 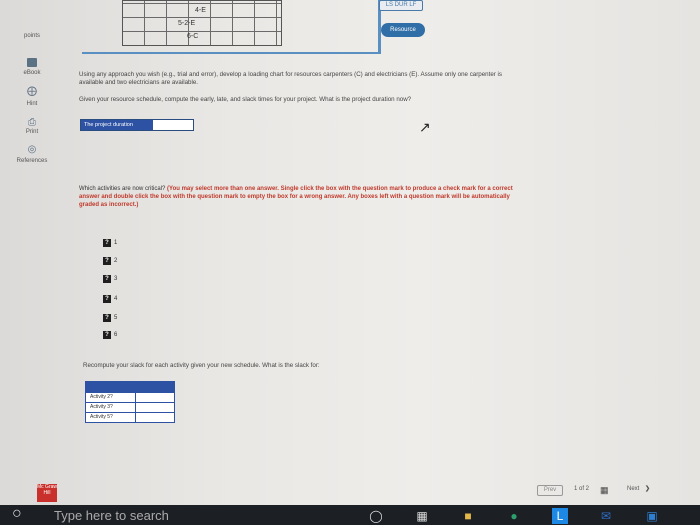 What do you see at coordinates (31, 36) in the screenshot?
I see `points-label: points` at bounding box center [31, 36].